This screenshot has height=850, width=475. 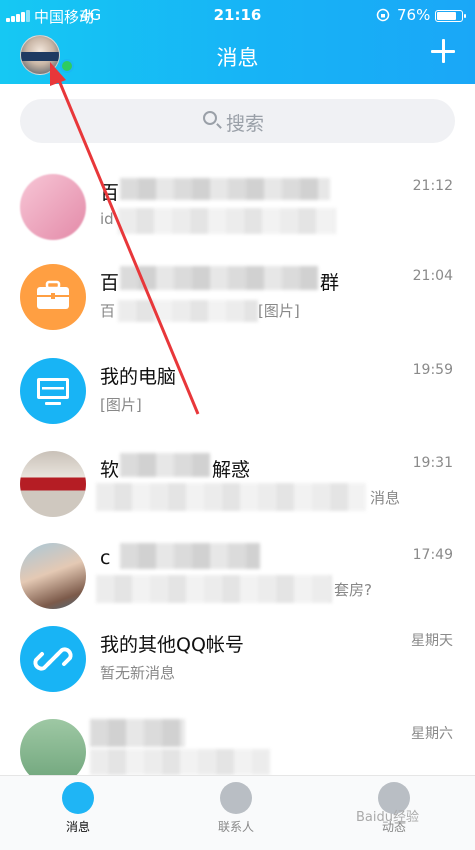 I want to click on conversation-message: 百, so click(x=108, y=311).